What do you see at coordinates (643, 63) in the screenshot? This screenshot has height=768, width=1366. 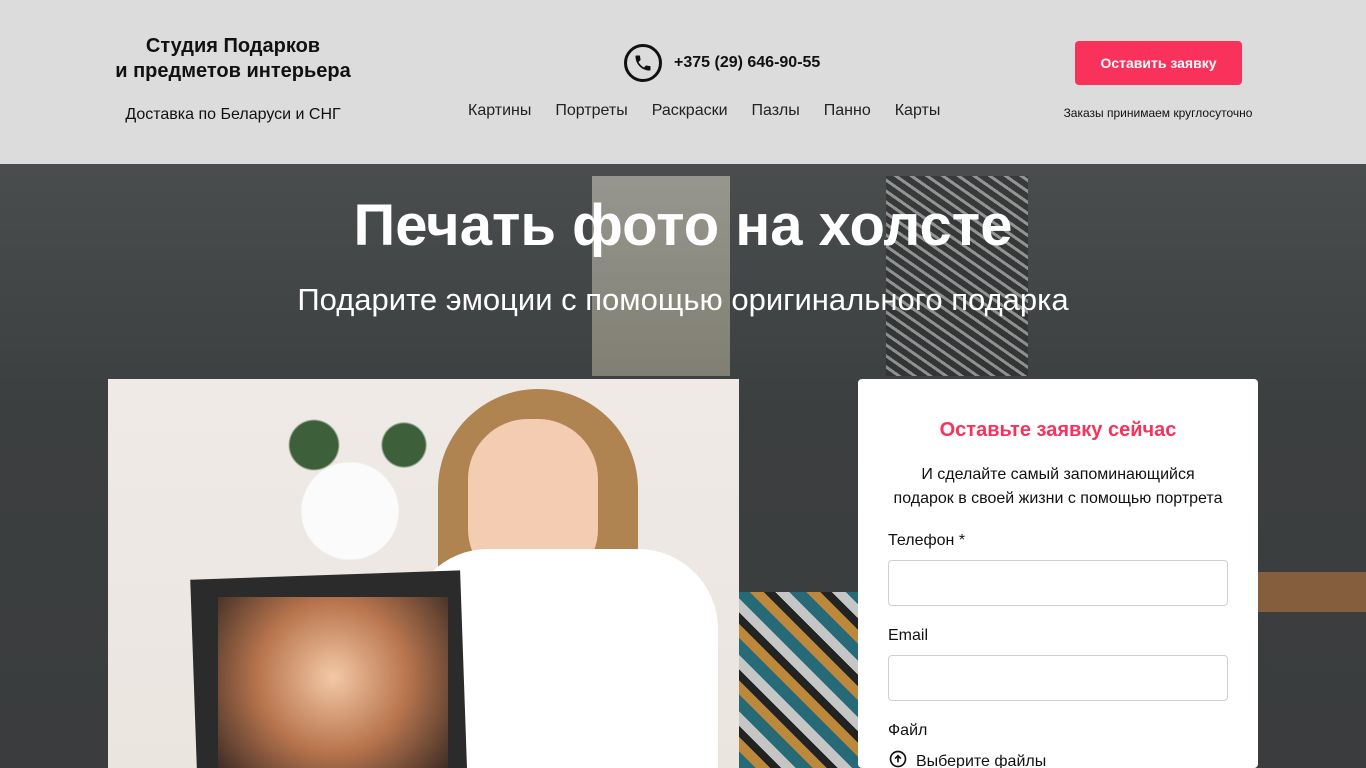 I see `phone-icon` at bounding box center [643, 63].